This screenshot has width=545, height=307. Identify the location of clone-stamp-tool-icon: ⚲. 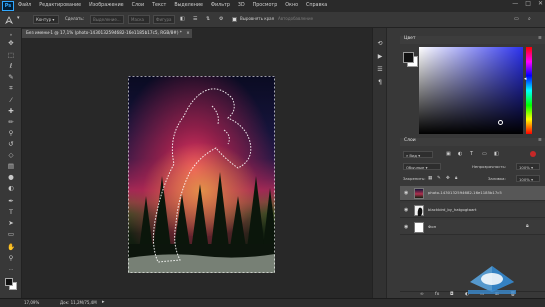
(11, 133).